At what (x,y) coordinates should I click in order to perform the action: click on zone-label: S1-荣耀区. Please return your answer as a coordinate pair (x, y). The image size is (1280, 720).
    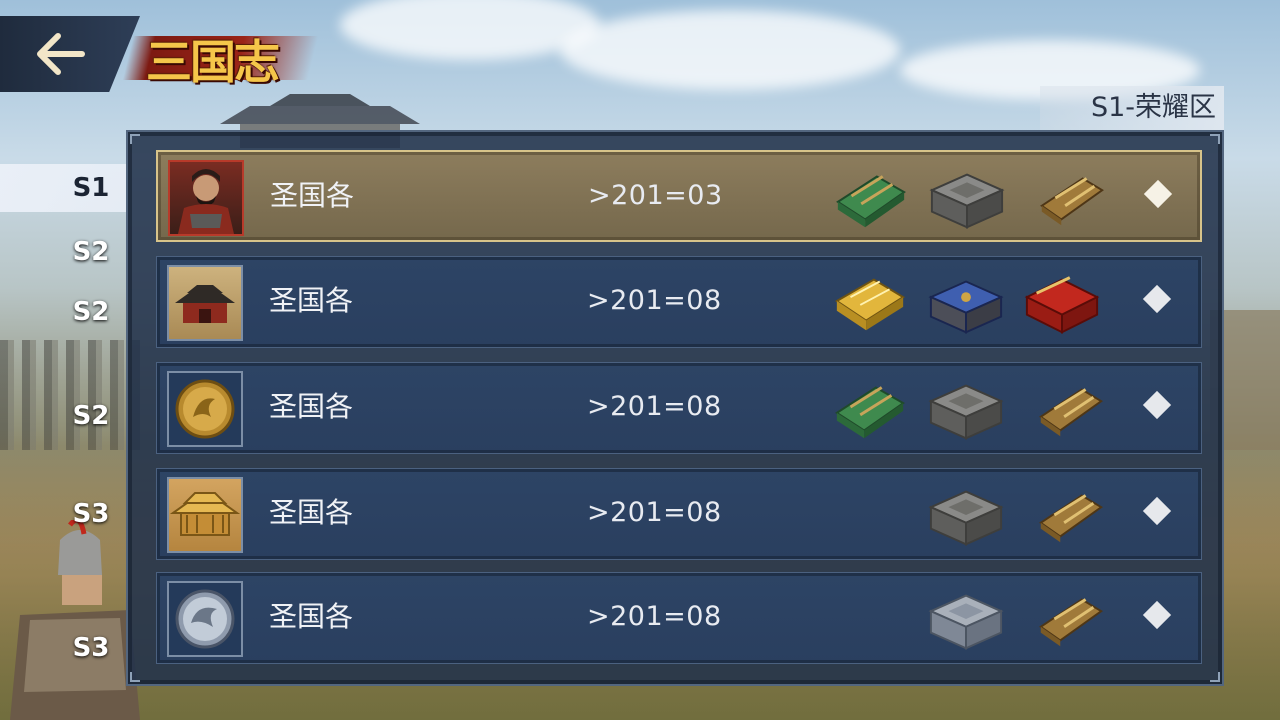
    Looking at the image, I should click on (1132, 108).